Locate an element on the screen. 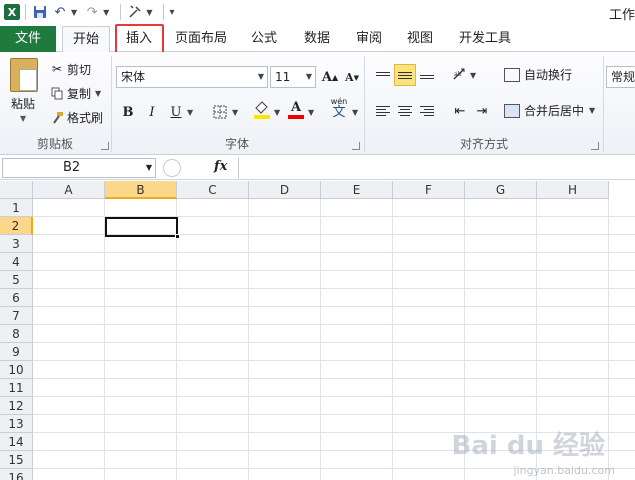 This screenshot has height=480, width=635. row-header-1: 1 is located at coordinates (16, 208).